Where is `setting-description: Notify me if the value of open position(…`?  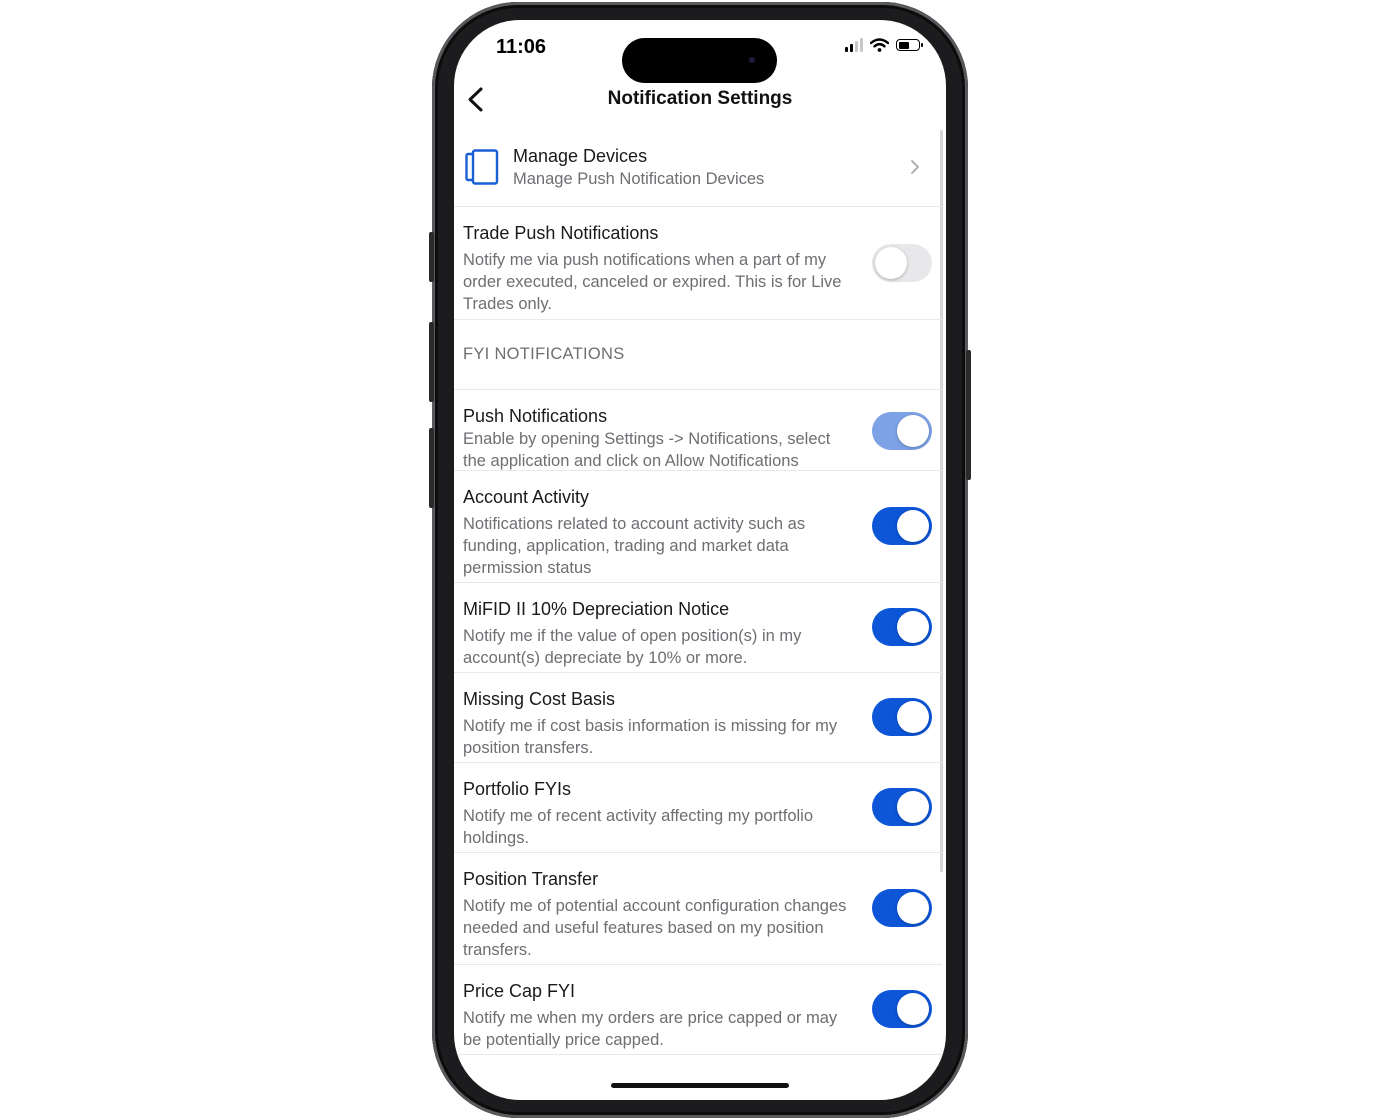
setting-description: Notify me if the value of open position(… is located at coordinates (632, 647).